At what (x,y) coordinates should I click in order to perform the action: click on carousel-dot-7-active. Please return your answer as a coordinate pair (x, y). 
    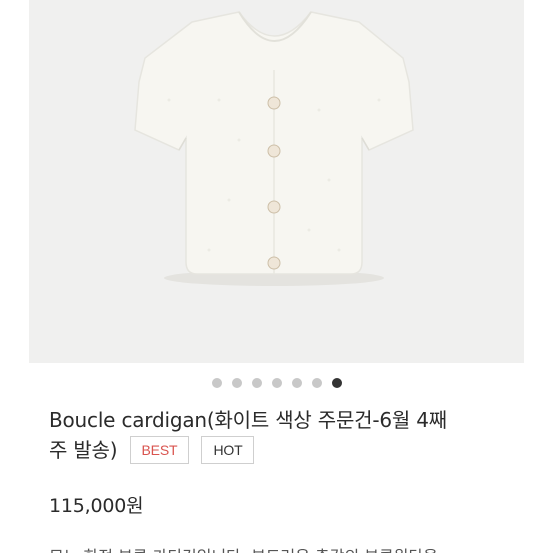
    Looking at the image, I should click on (336, 383).